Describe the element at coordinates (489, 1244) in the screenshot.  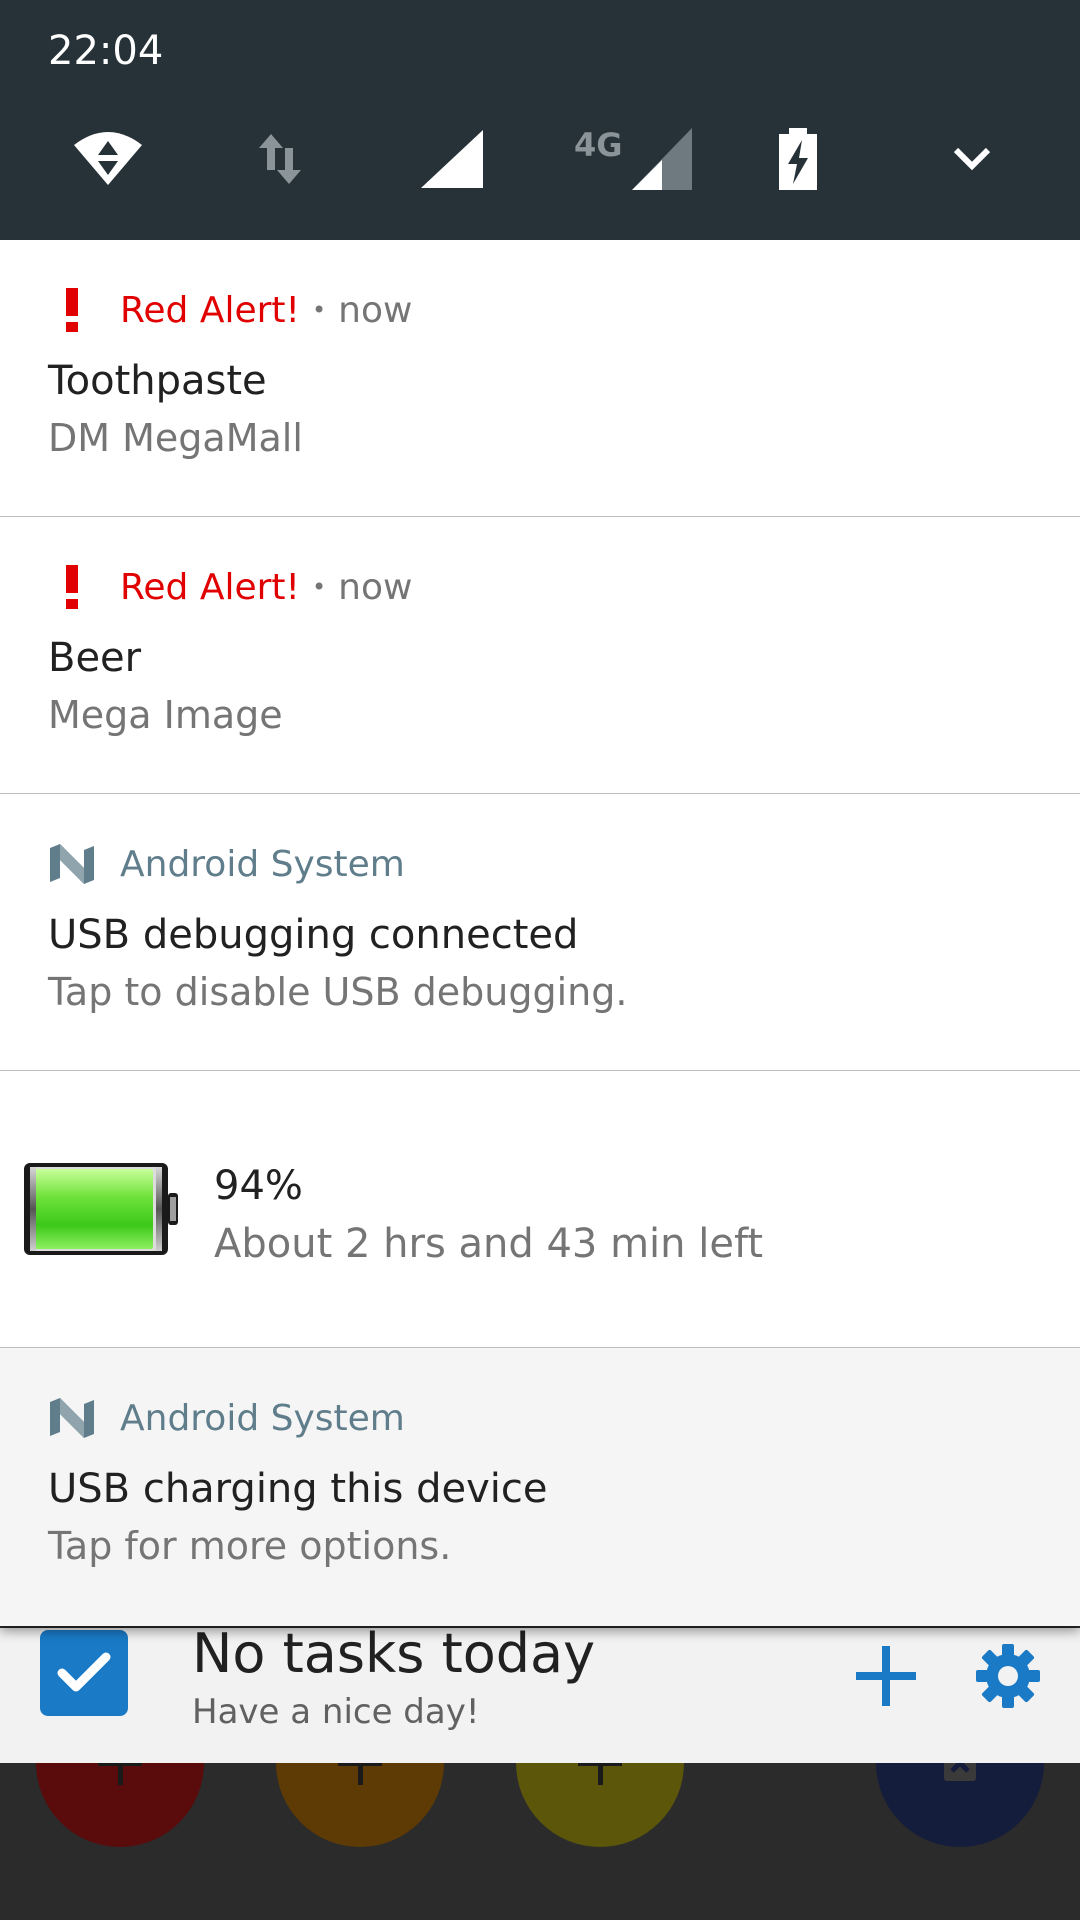
I see `battery-time-remaining: About 2 hrs and 43 min left` at that location.